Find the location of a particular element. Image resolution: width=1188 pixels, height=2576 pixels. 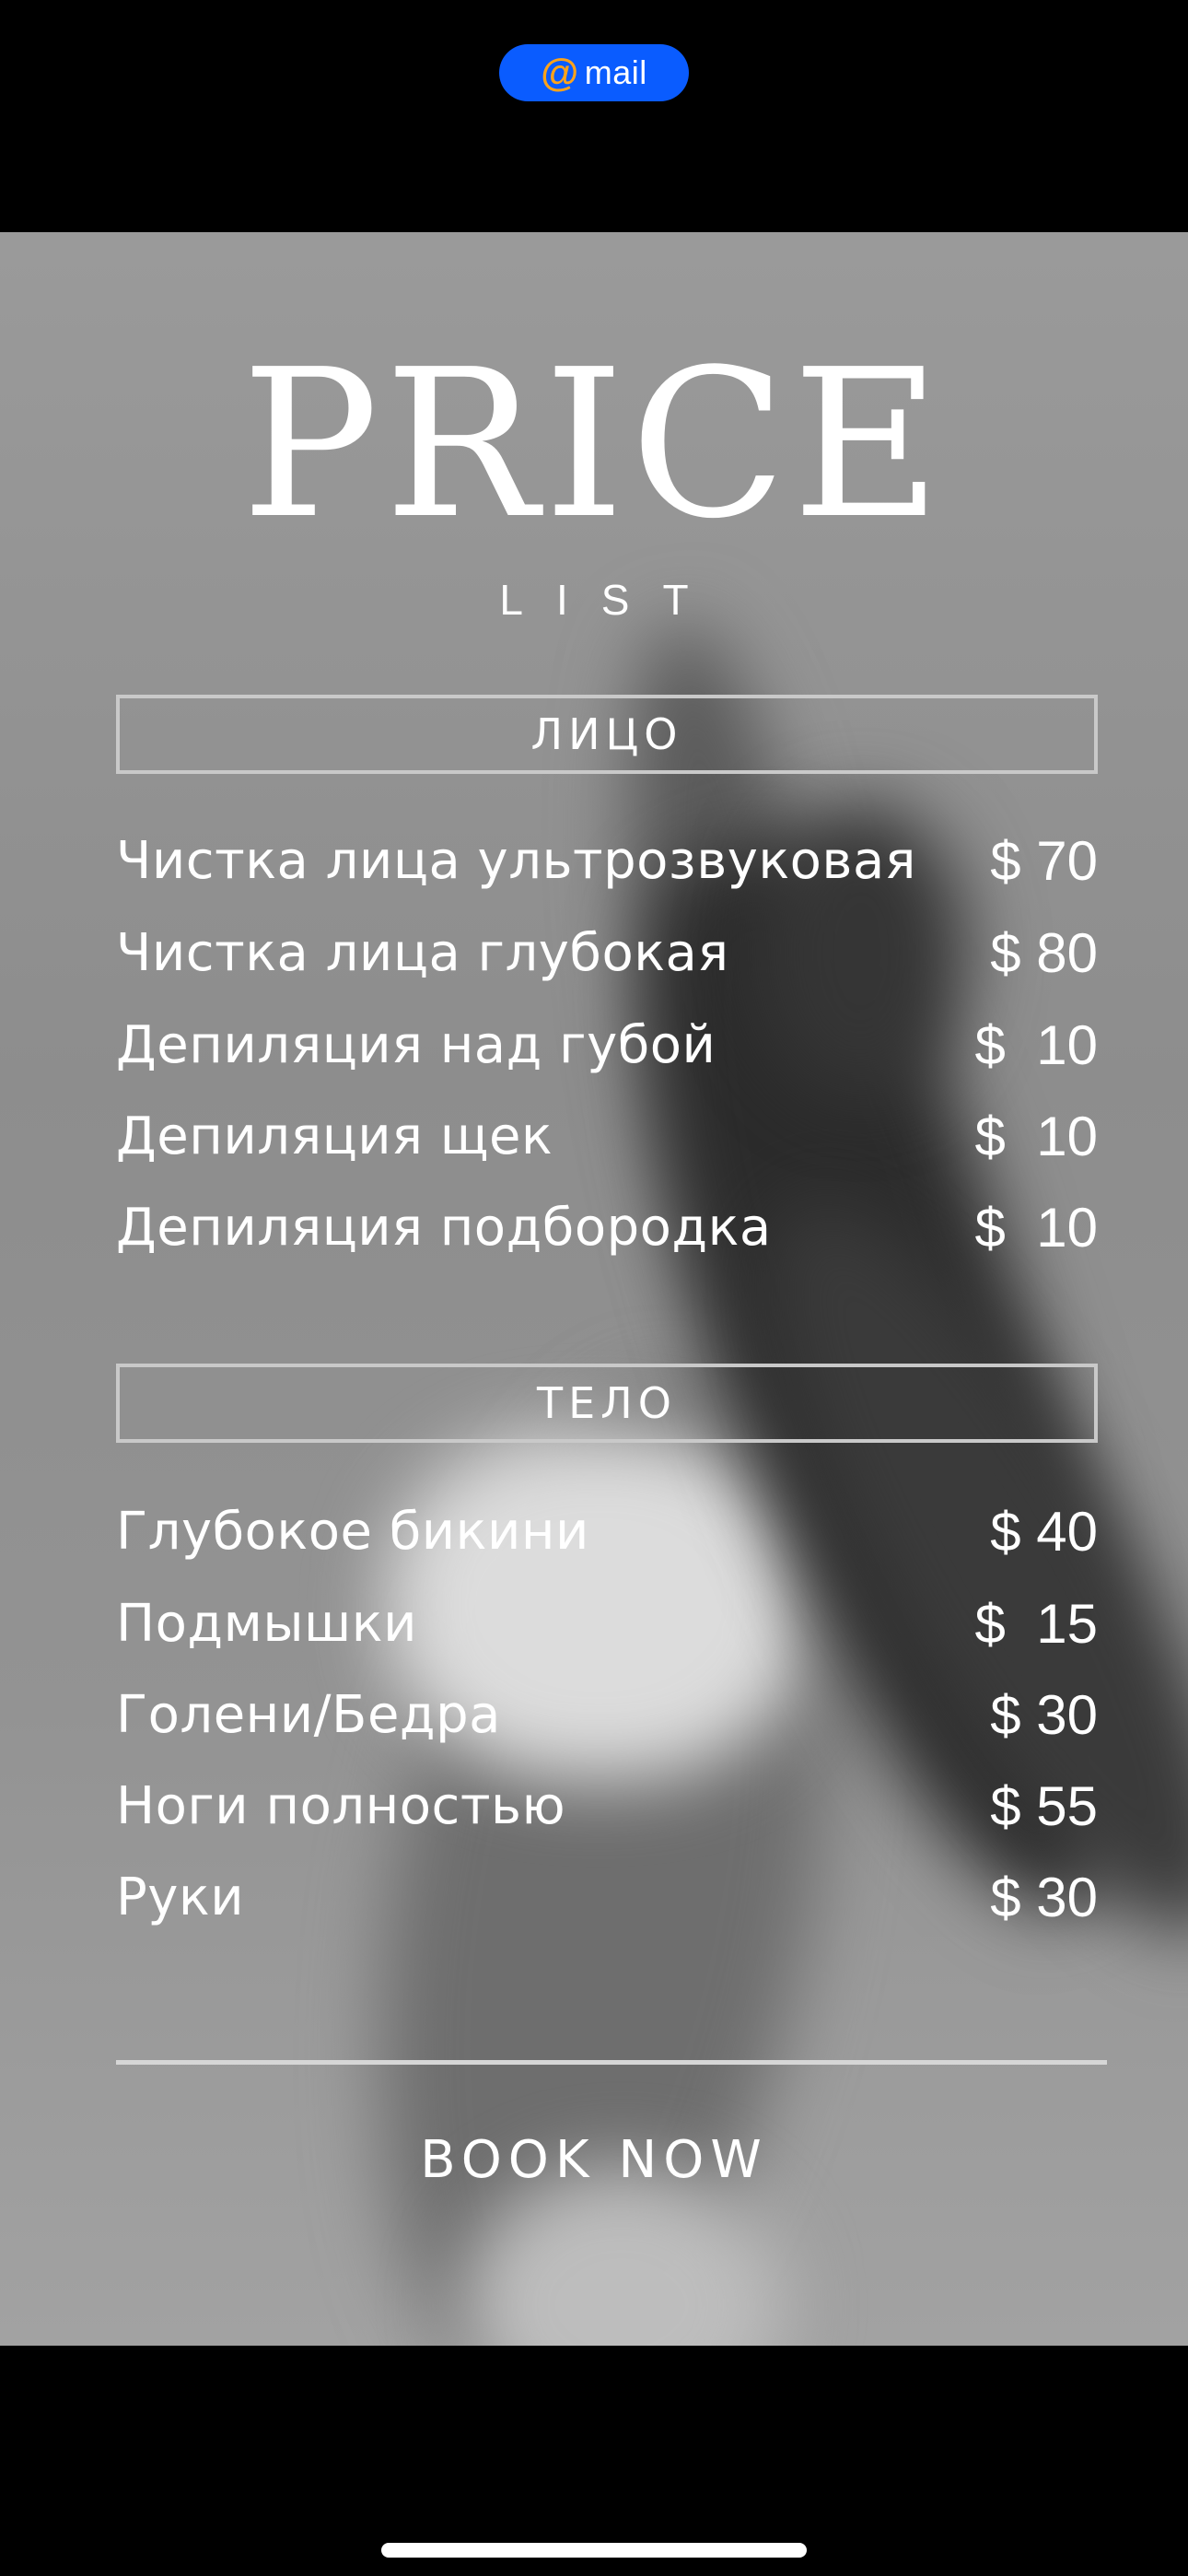

service-price: $ 70 is located at coordinates (1044, 860).